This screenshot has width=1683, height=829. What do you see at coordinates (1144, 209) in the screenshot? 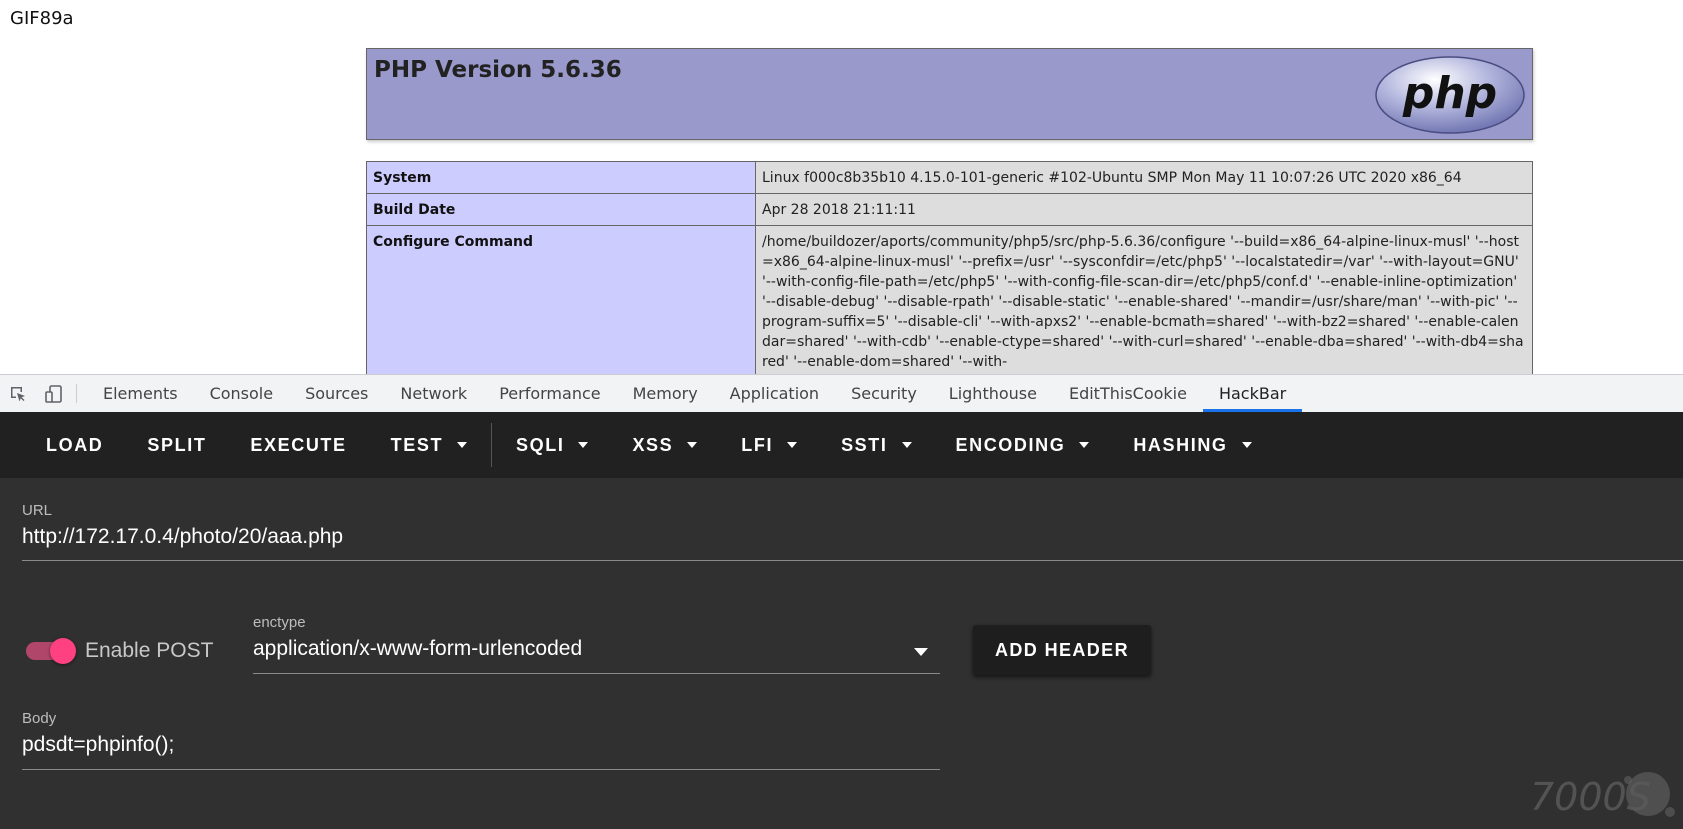
I see `info-value: Apr 28 2018 21:11:11` at bounding box center [1144, 209].